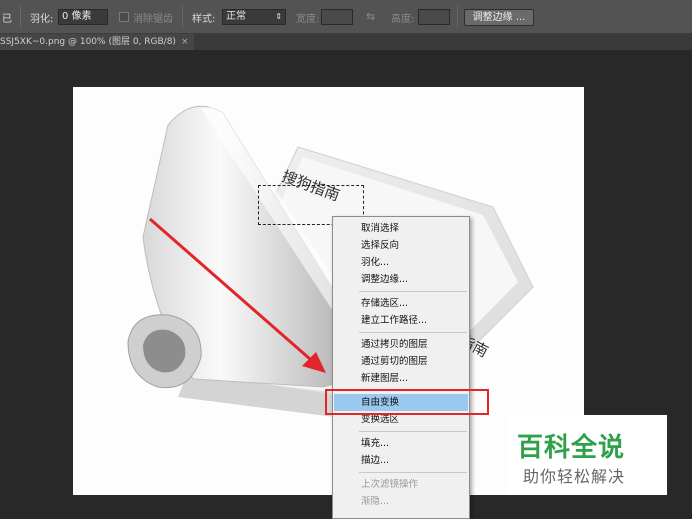 The height and width of the screenshot is (519, 692). What do you see at coordinates (401, 344) in the screenshot?
I see `menu-item-layer-via-copy: 通过拷贝的图层` at bounding box center [401, 344].